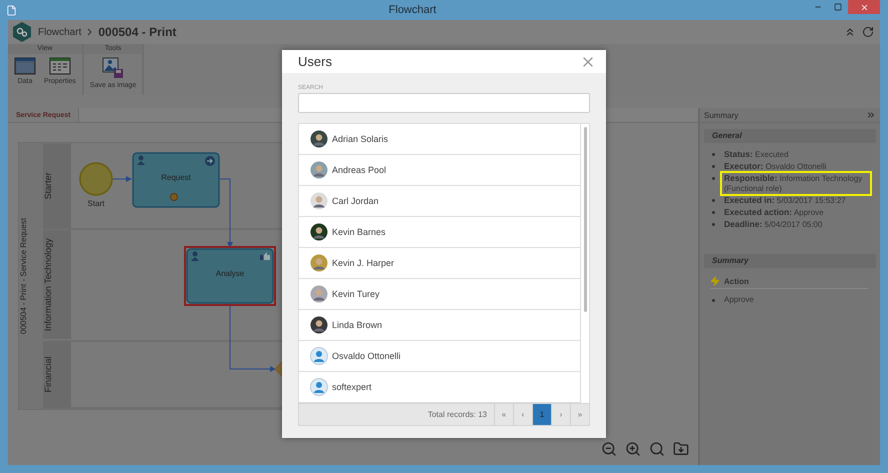 Image resolution: width=888 pixels, height=473 pixels. Describe the element at coordinates (796, 183) in the screenshot. I see `summary-field: Responsible: Information Technology (Functional role)` at that location.